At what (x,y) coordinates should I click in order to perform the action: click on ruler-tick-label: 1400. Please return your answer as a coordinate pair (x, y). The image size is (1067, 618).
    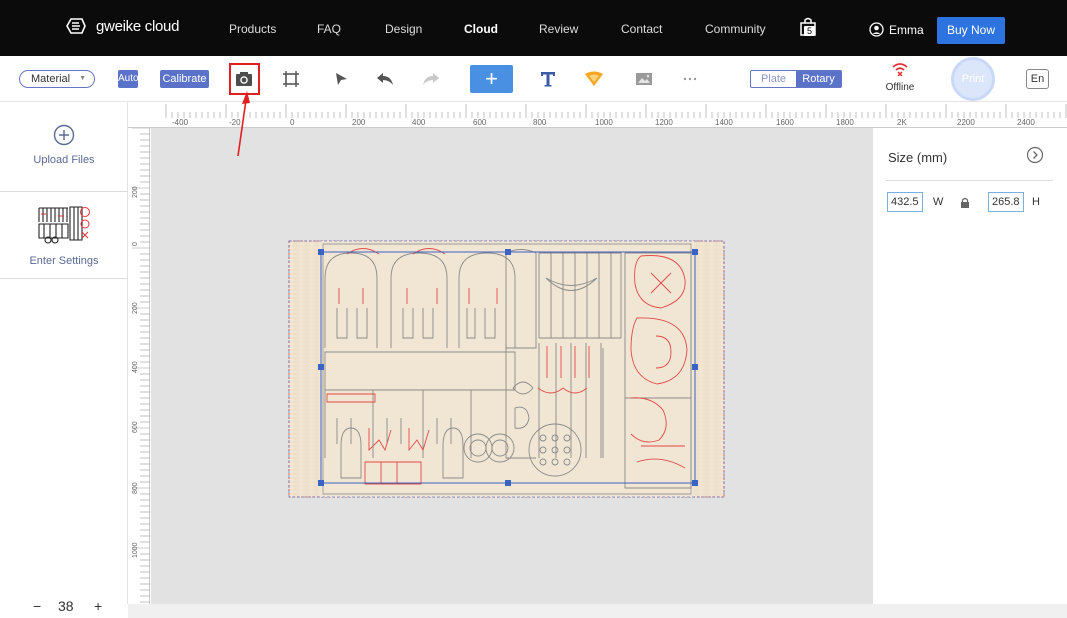
    Looking at the image, I should click on (724, 122).